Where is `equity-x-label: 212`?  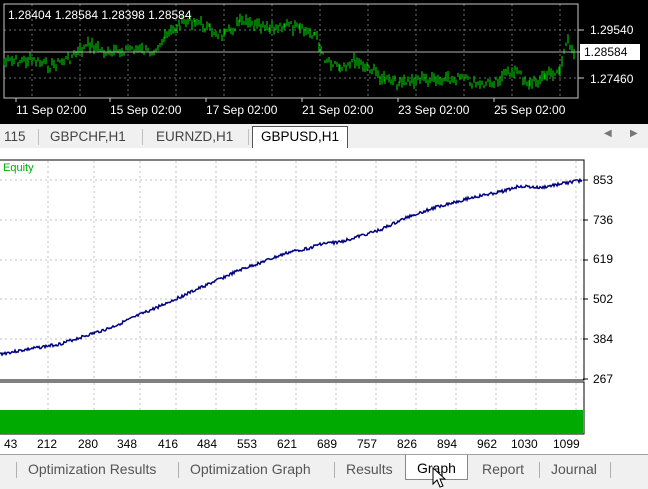 equity-x-label: 212 is located at coordinates (47, 444).